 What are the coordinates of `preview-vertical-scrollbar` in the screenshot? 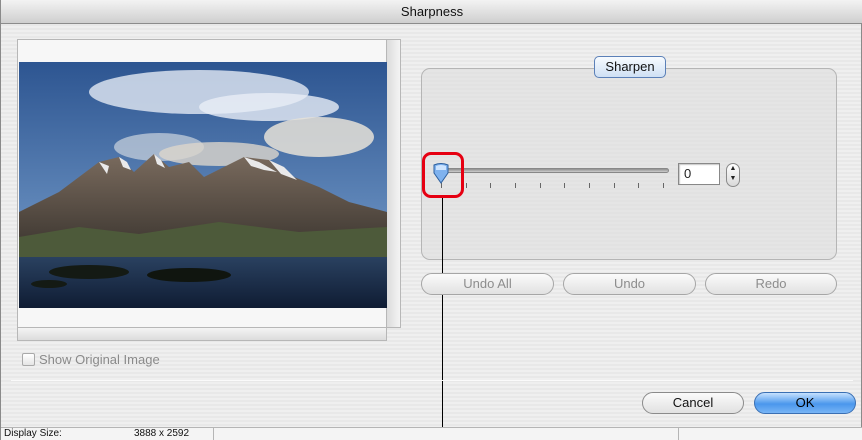 It's located at (394, 183).